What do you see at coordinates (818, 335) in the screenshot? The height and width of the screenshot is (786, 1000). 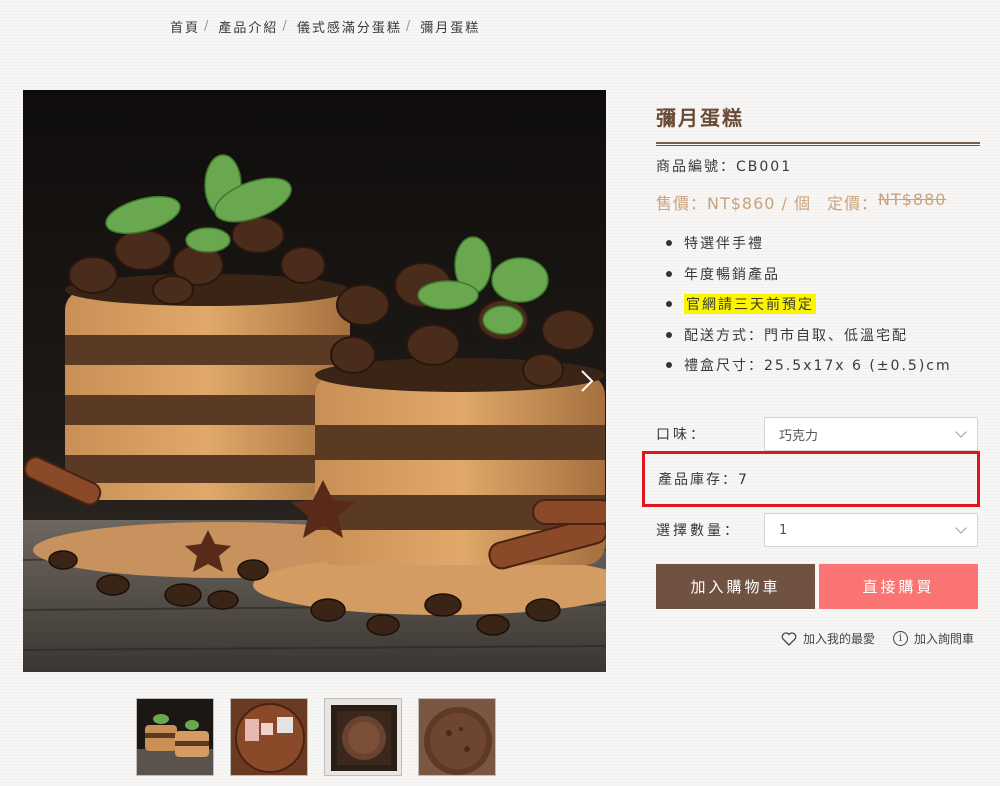 I see `feature-item: 配送方式：門市自取、低溫宅配` at bounding box center [818, 335].